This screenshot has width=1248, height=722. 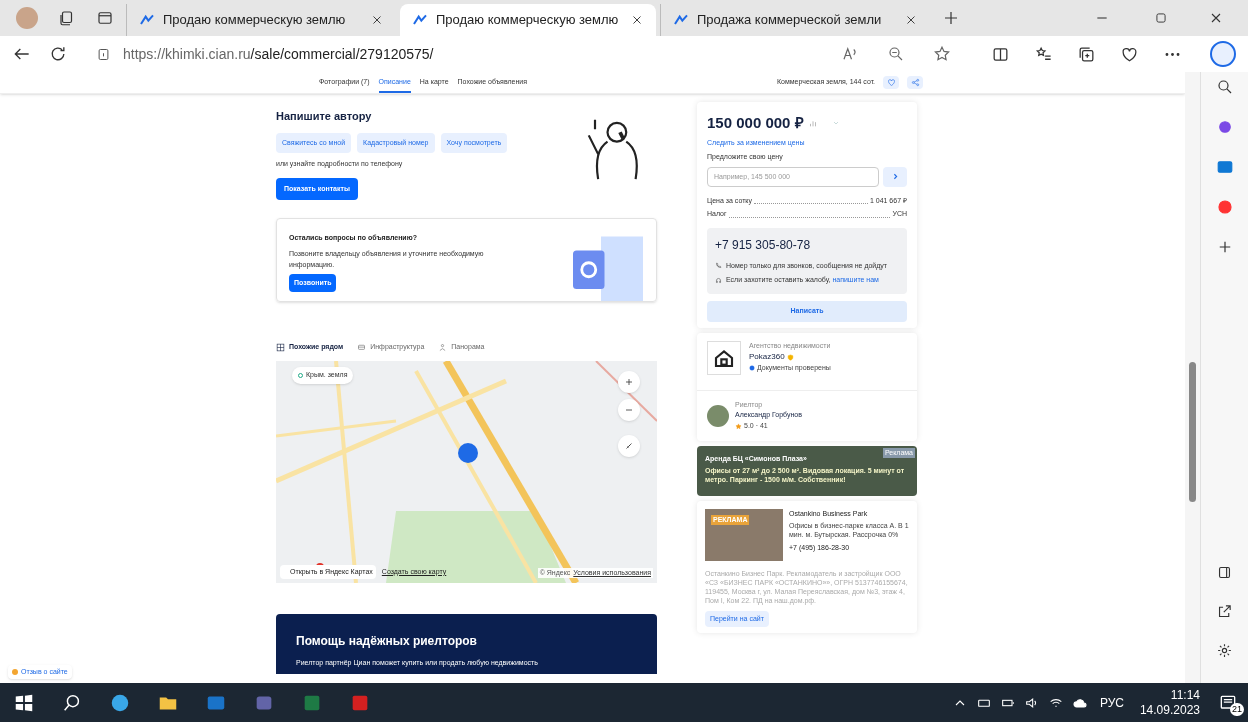 I want to click on browser-tab: Продаю коммерческую землю, so click(x=528, y=20).